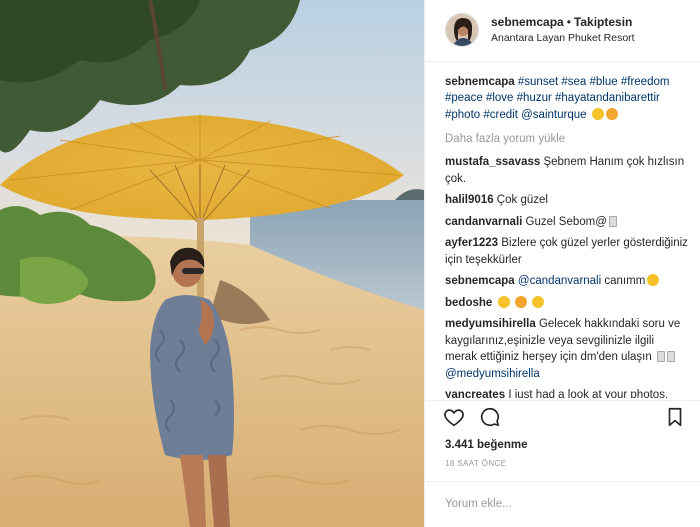  I want to click on comment-input, so click(562, 504).